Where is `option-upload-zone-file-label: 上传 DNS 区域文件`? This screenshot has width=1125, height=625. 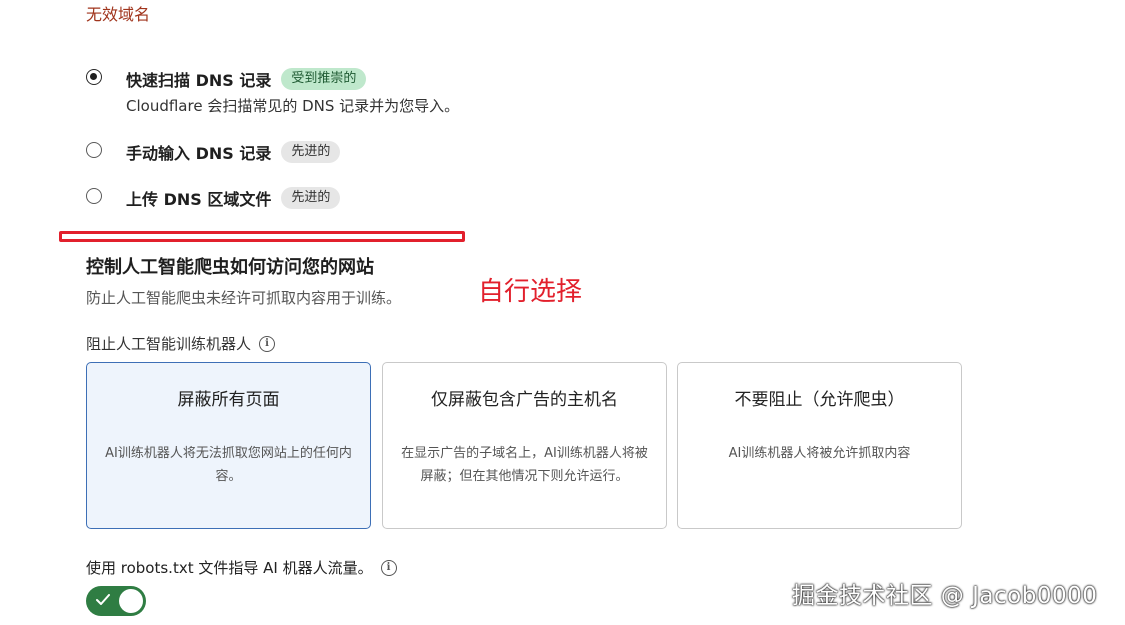 option-upload-zone-file-label: 上传 DNS 区域文件 is located at coordinates (199, 199).